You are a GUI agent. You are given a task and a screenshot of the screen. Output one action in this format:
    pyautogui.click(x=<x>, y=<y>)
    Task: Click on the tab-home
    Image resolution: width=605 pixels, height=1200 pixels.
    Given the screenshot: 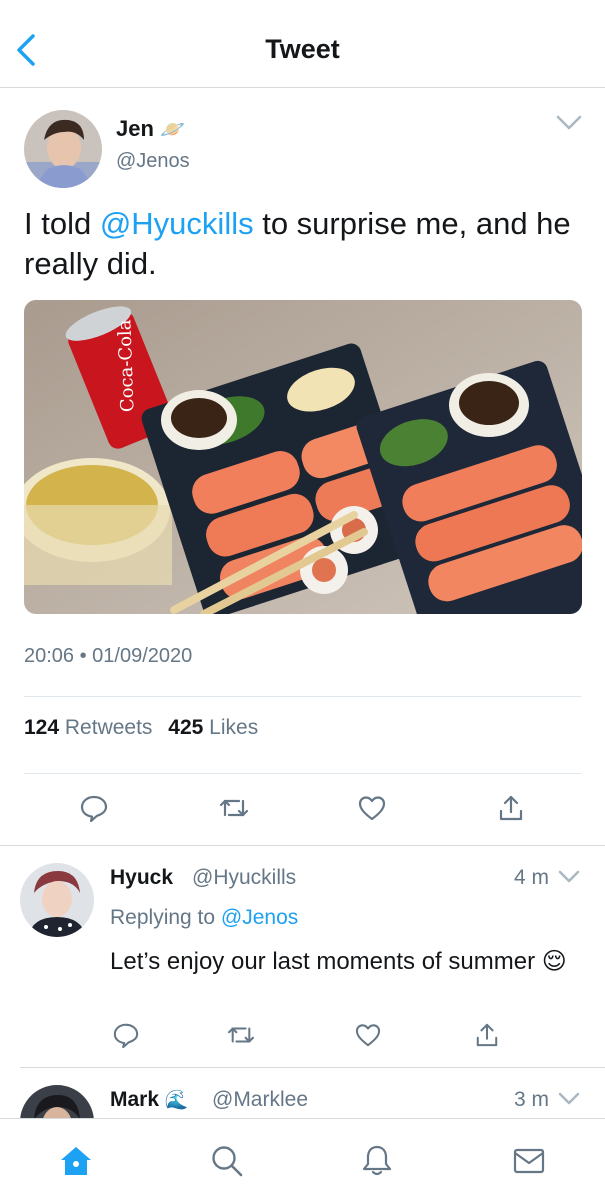 What is the action you would take?
    pyautogui.click(x=76, y=1161)
    